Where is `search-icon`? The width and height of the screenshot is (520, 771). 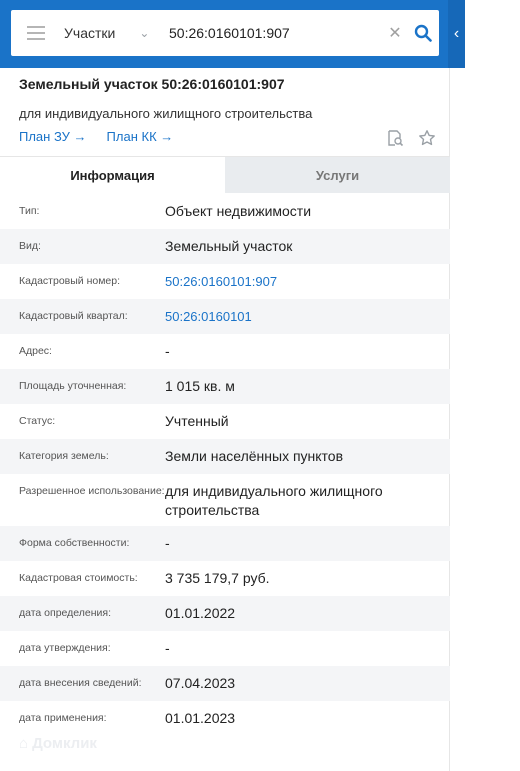
search-icon is located at coordinates (423, 33).